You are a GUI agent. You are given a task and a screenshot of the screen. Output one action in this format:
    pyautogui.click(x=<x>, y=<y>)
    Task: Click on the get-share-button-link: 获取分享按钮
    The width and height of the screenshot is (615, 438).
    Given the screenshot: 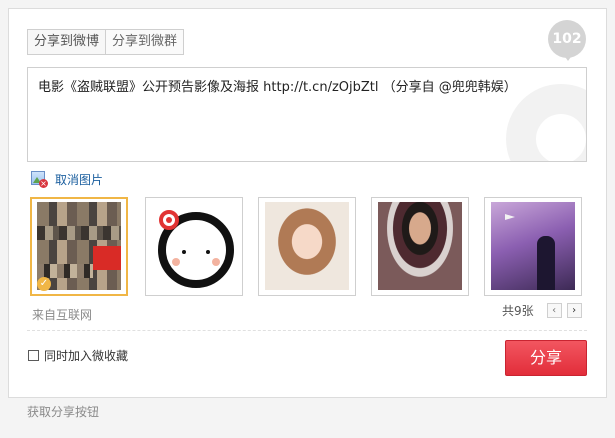 What is the action you would take?
    pyautogui.click(x=63, y=411)
    